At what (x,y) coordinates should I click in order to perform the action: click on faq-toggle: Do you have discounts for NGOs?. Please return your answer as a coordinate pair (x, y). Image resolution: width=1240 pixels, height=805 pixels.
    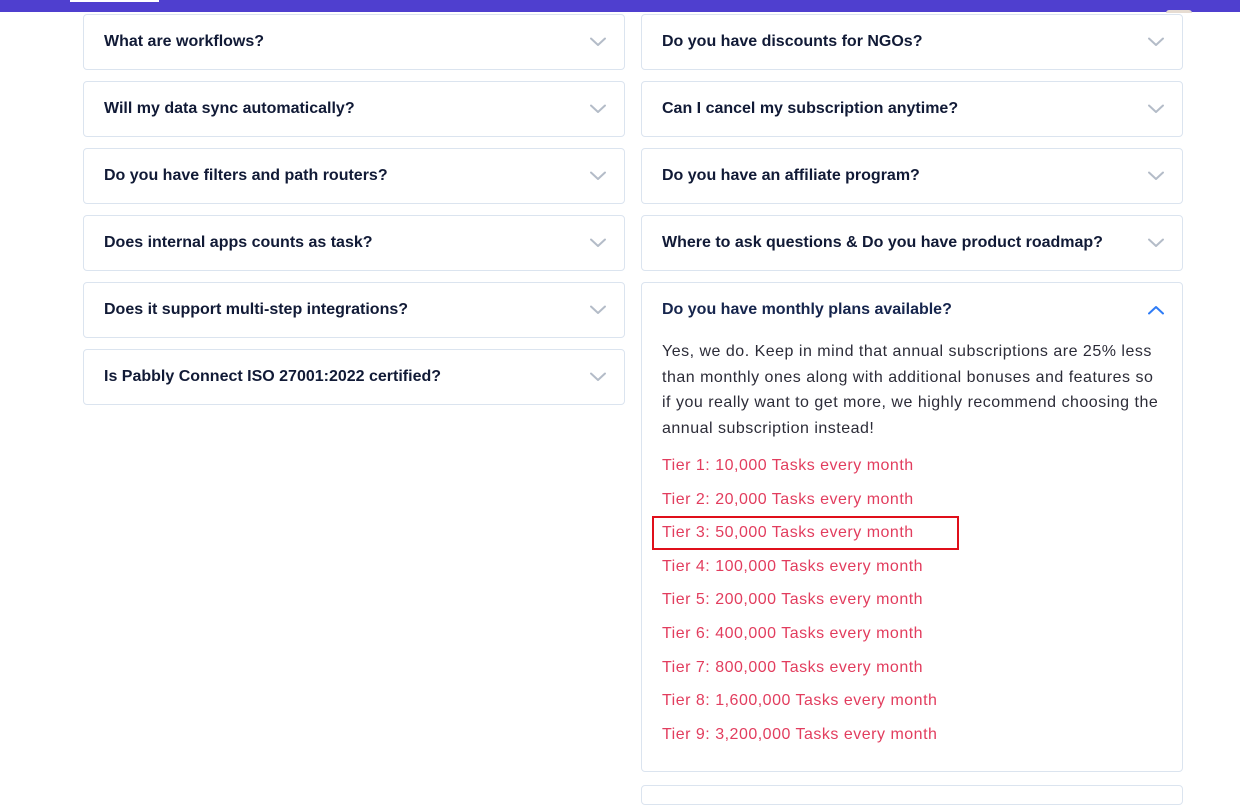
    Looking at the image, I should click on (912, 42).